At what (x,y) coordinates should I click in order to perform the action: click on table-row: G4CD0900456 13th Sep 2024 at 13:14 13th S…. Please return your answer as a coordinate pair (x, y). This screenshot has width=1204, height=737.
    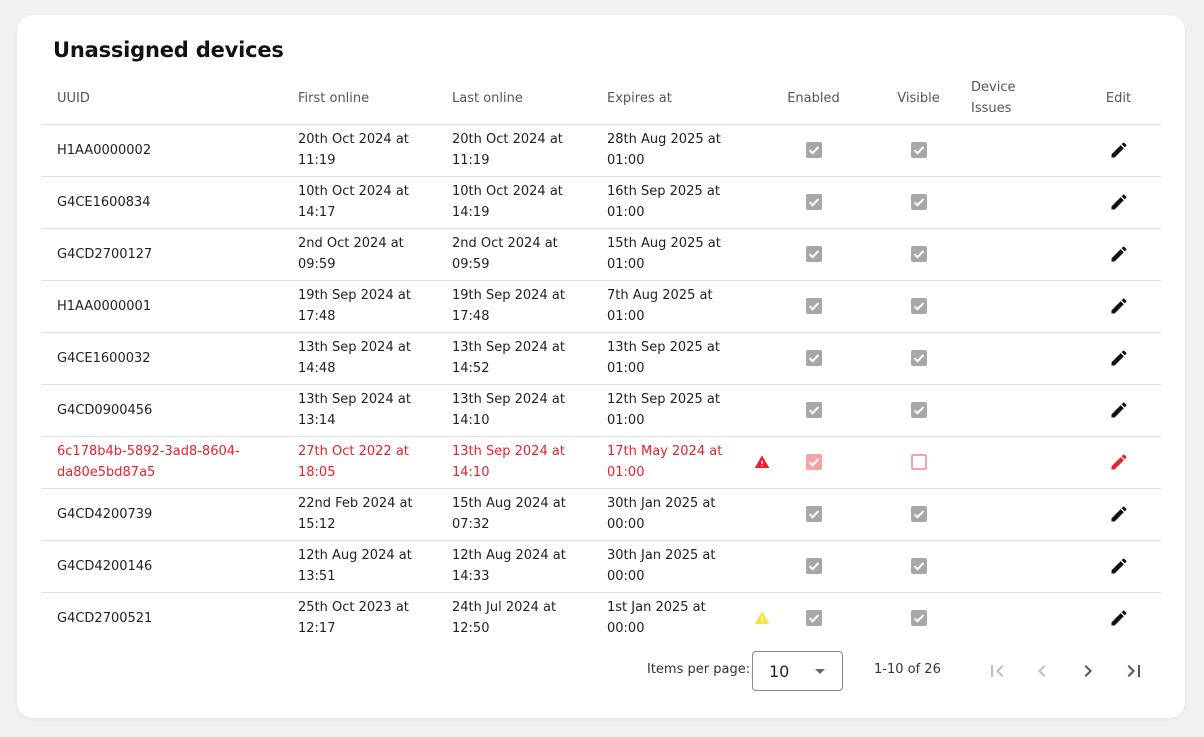
    Looking at the image, I should click on (601, 410).